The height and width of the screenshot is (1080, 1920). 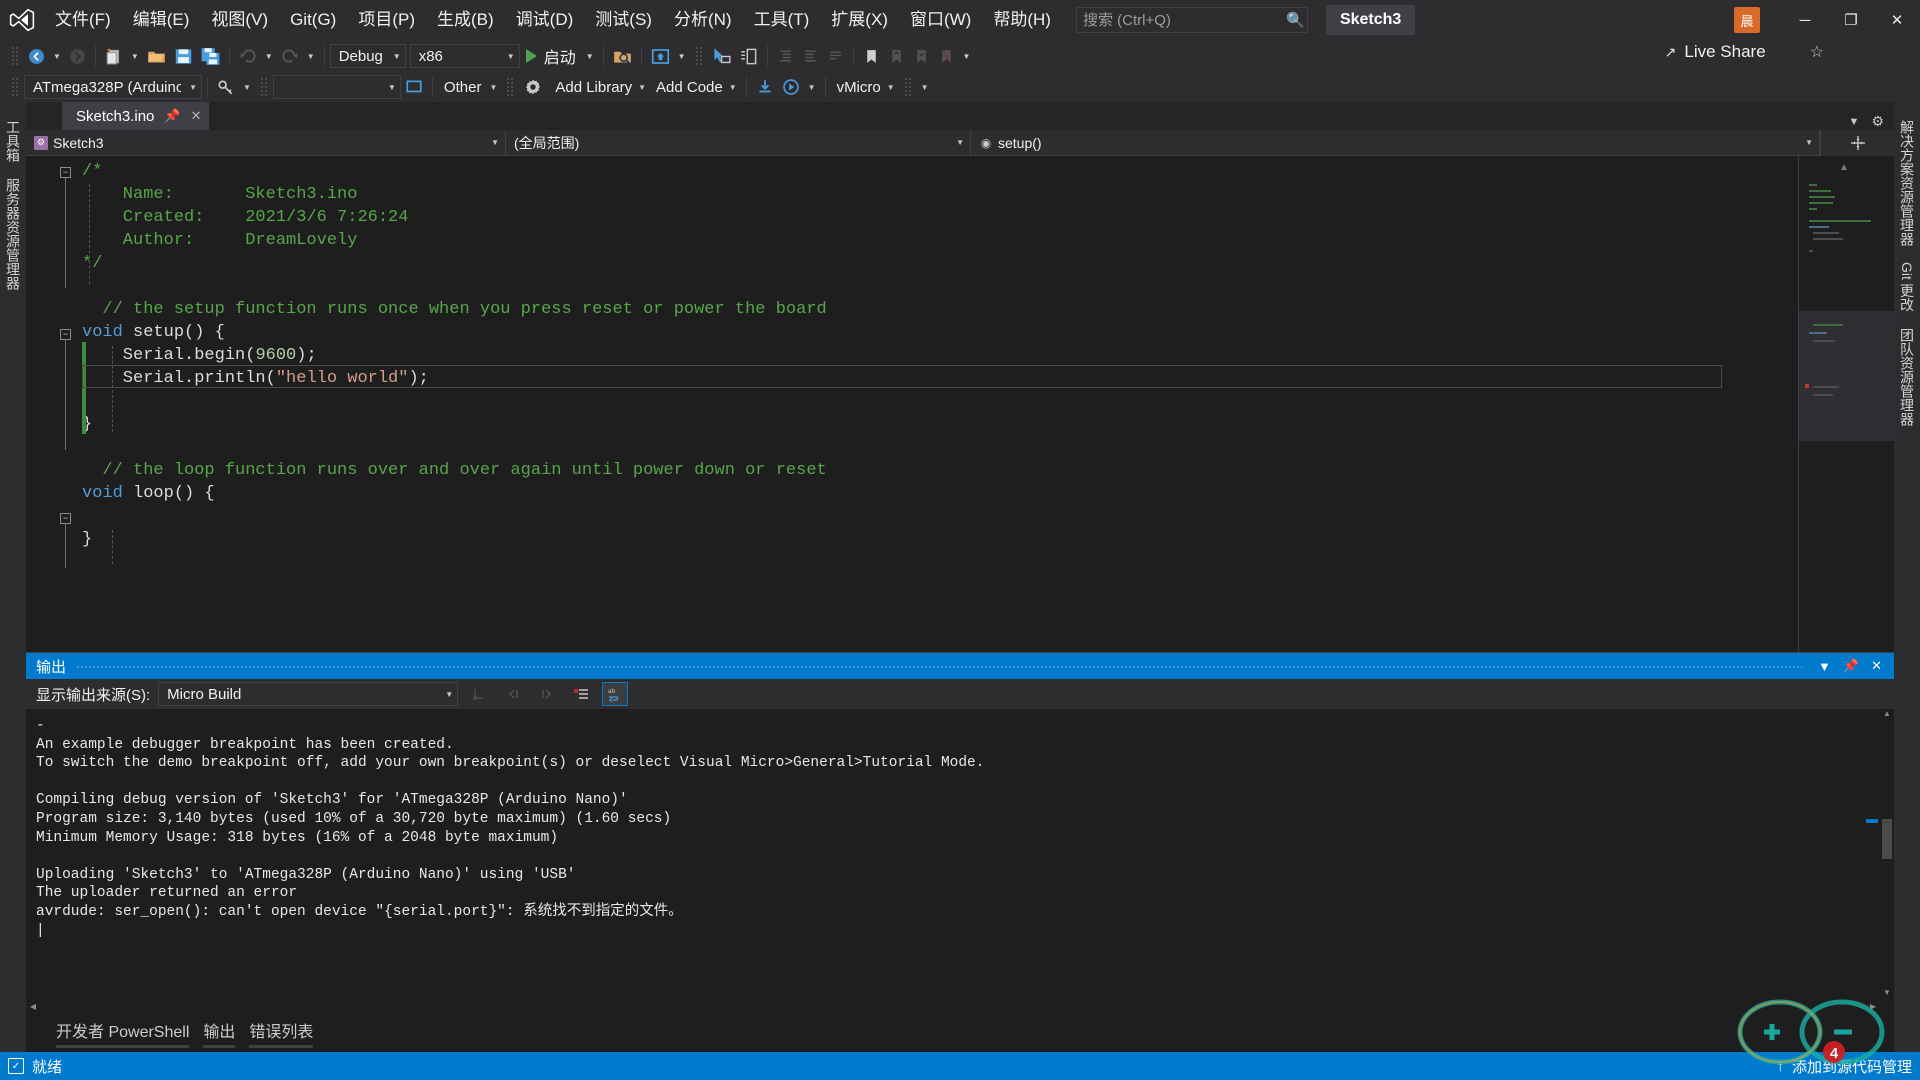 I want to click on search-input, so click(x=1182, y=20).